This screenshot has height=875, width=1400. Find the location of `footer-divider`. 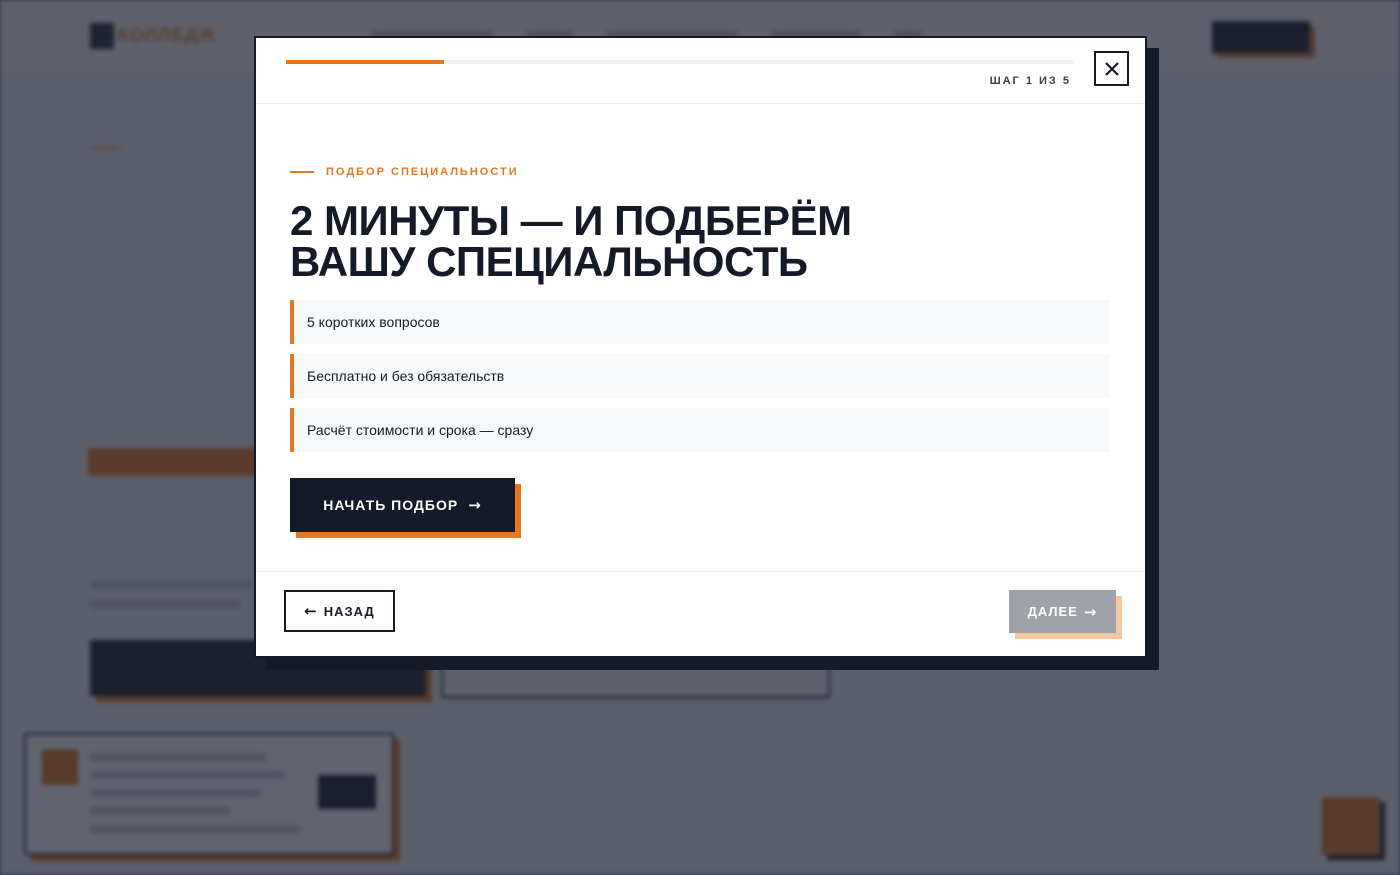

footer-divider is located at coordinates (700, 571).